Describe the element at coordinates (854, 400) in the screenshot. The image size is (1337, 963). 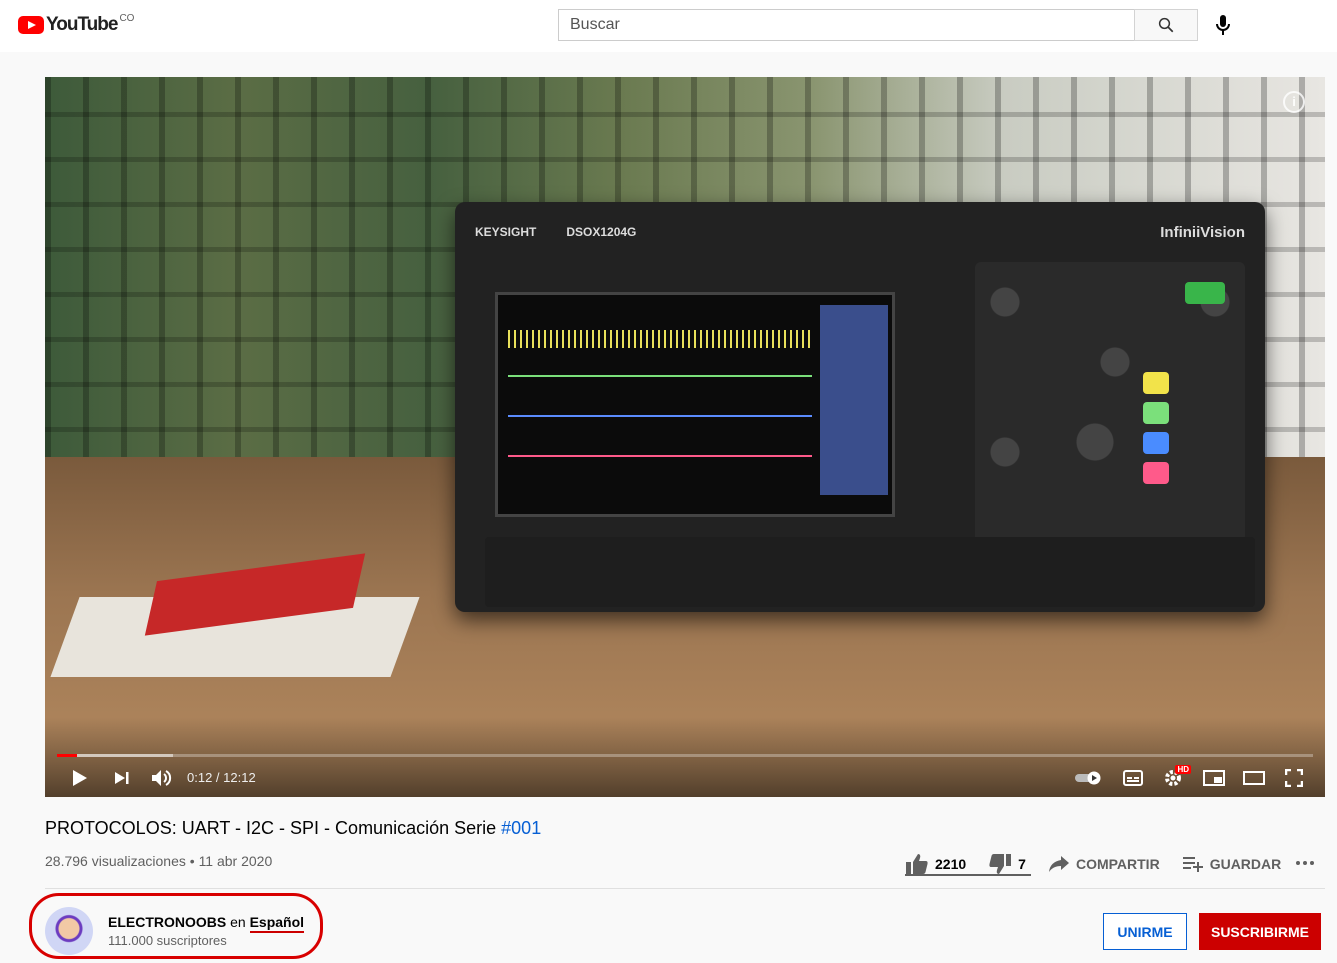
I see `scope-side-menu` at that location.